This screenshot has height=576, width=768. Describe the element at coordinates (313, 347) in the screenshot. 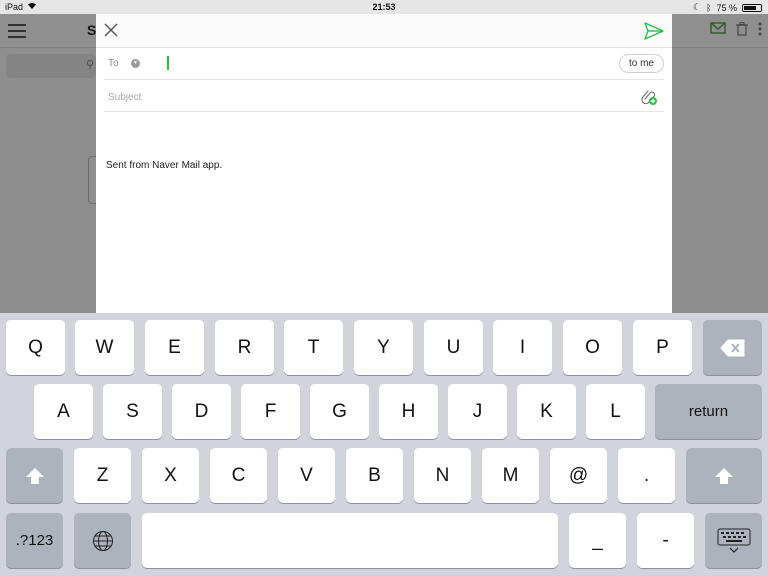

I see `key-t: T` at that location.